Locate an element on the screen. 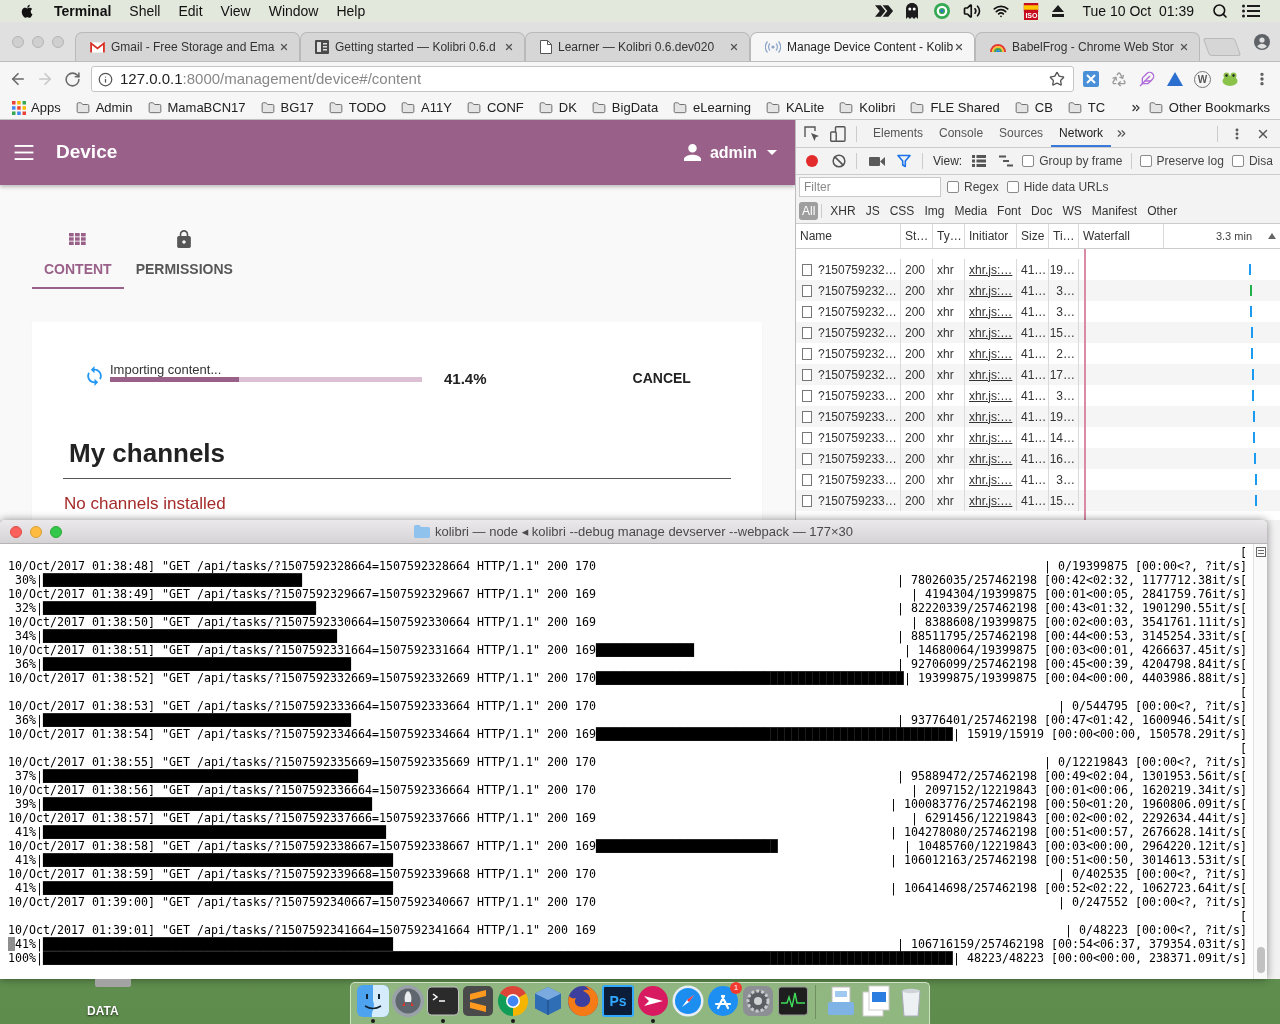 Image resolution: width=1280 pixels, height=1024 pixels. bookmark-button: eLearning is located at coordinates (711, 107).